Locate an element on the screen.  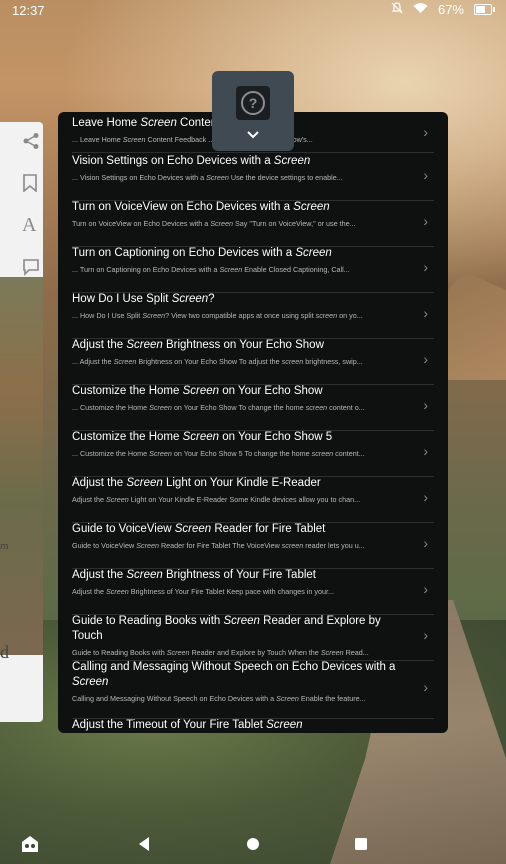
reader-page: A m d is located at coordinates (21, 422).